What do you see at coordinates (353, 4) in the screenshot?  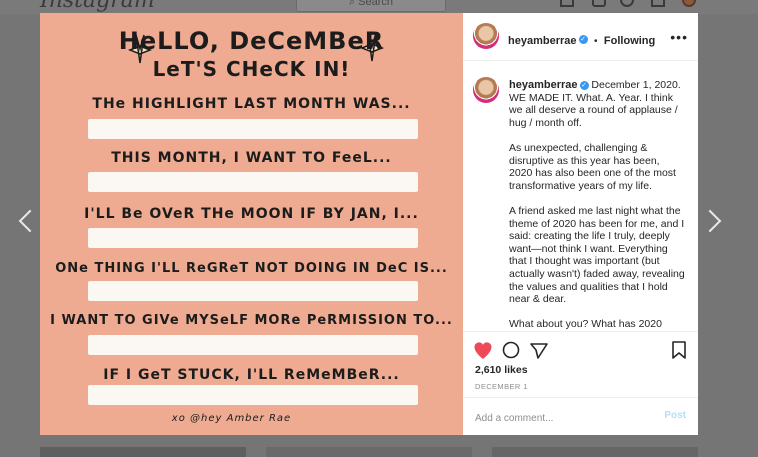 I see `search-icon: ⌕` at bounding box center [353, 4].